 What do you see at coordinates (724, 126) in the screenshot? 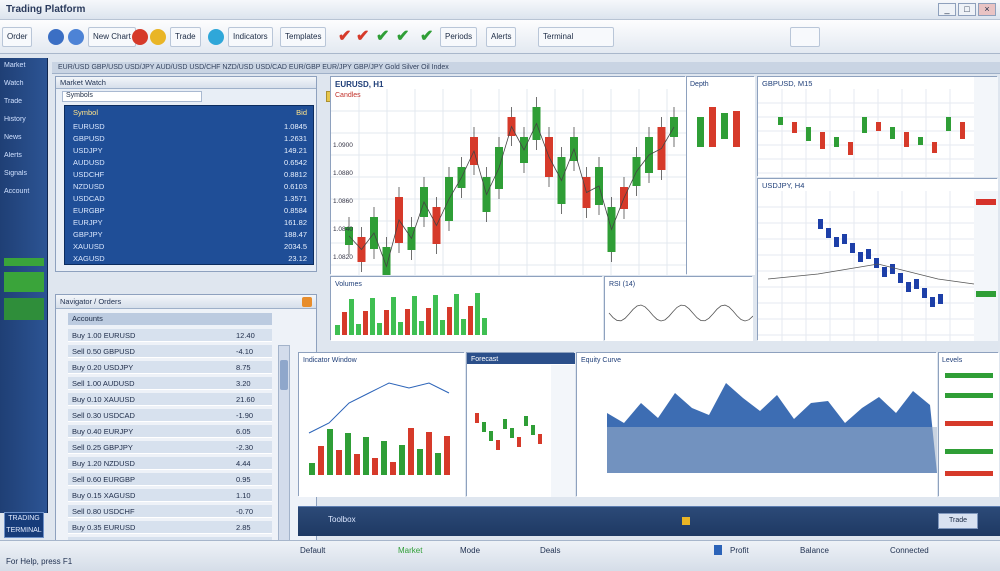
I see `depth-candle` at bounding box center [724, 126].